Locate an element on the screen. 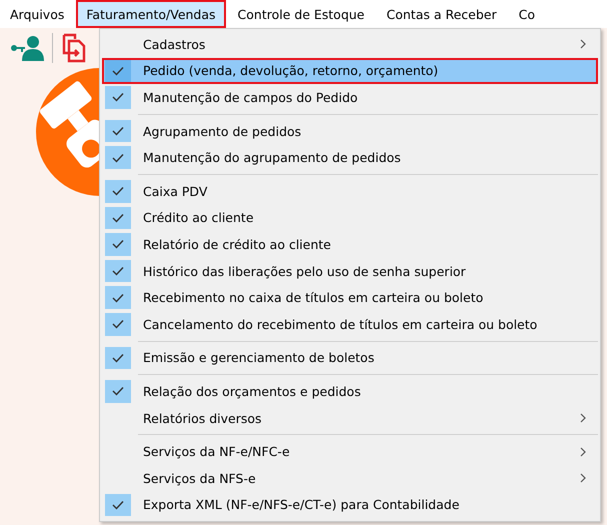  menu-item: Caixa PDV is located at coordinates (350, 191).